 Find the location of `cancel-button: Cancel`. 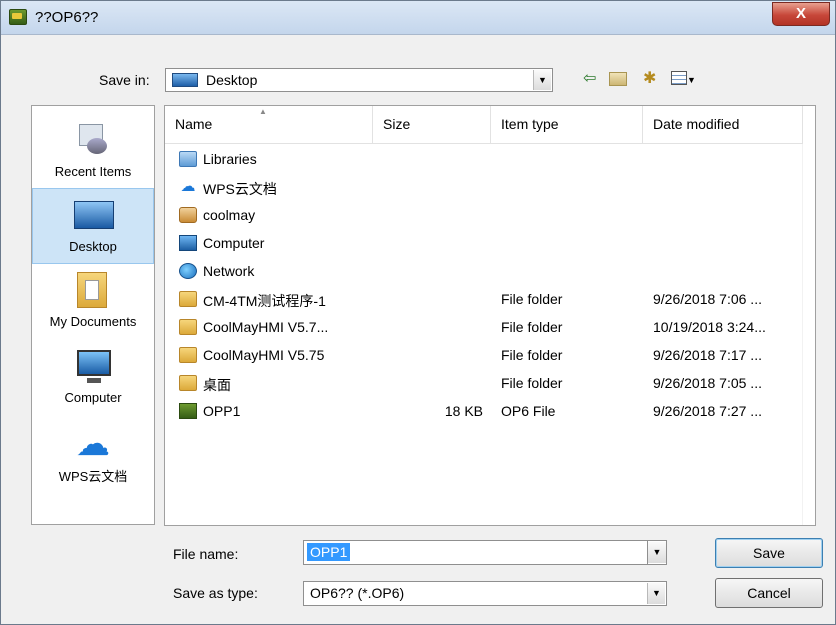

cancel-button: Cancel is located at coordinates (769, 593).